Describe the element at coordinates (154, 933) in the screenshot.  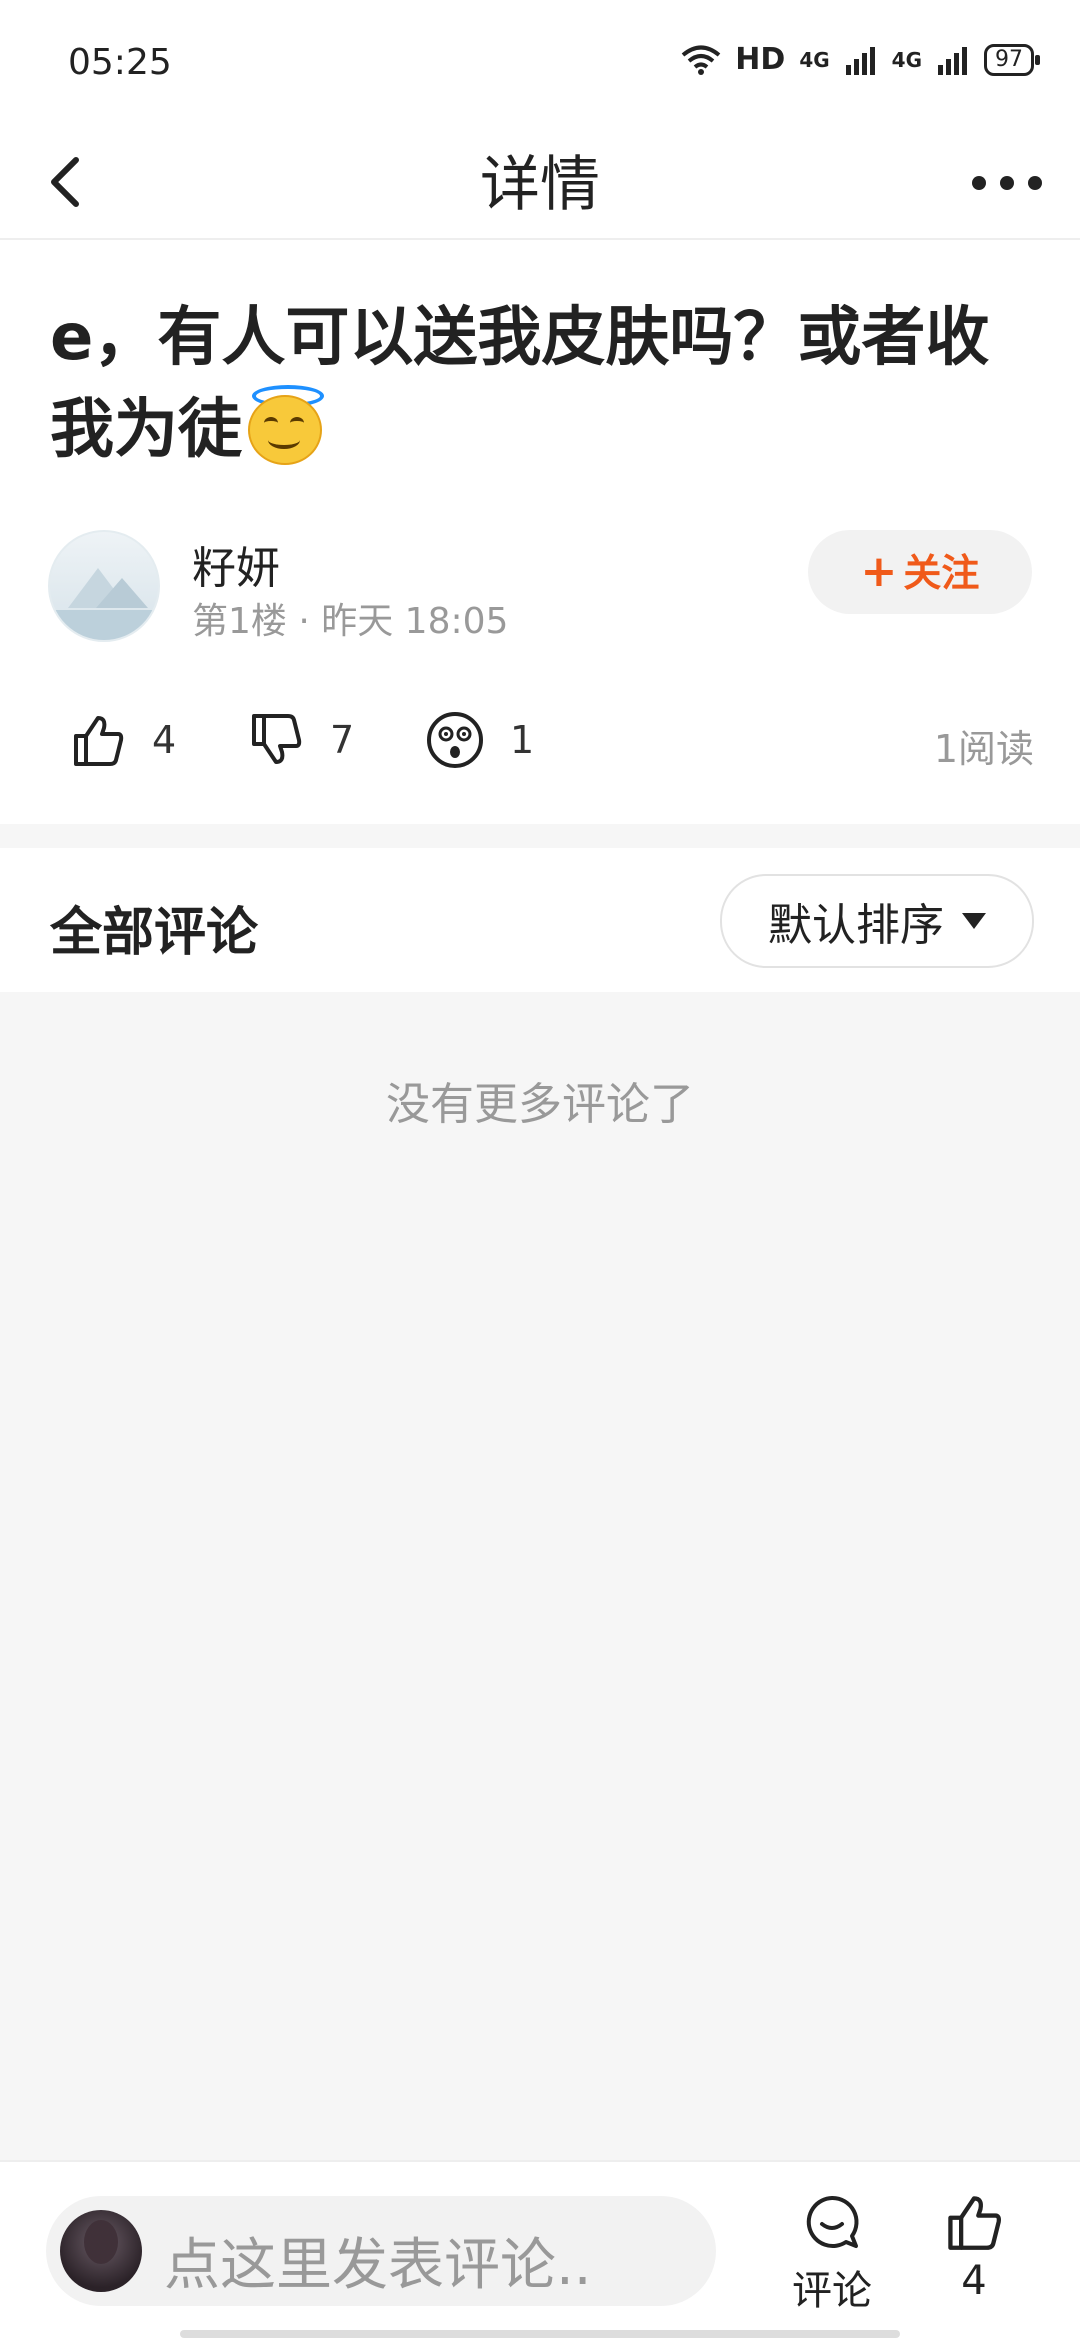
I see `comments-title: 全部评论` at that location.